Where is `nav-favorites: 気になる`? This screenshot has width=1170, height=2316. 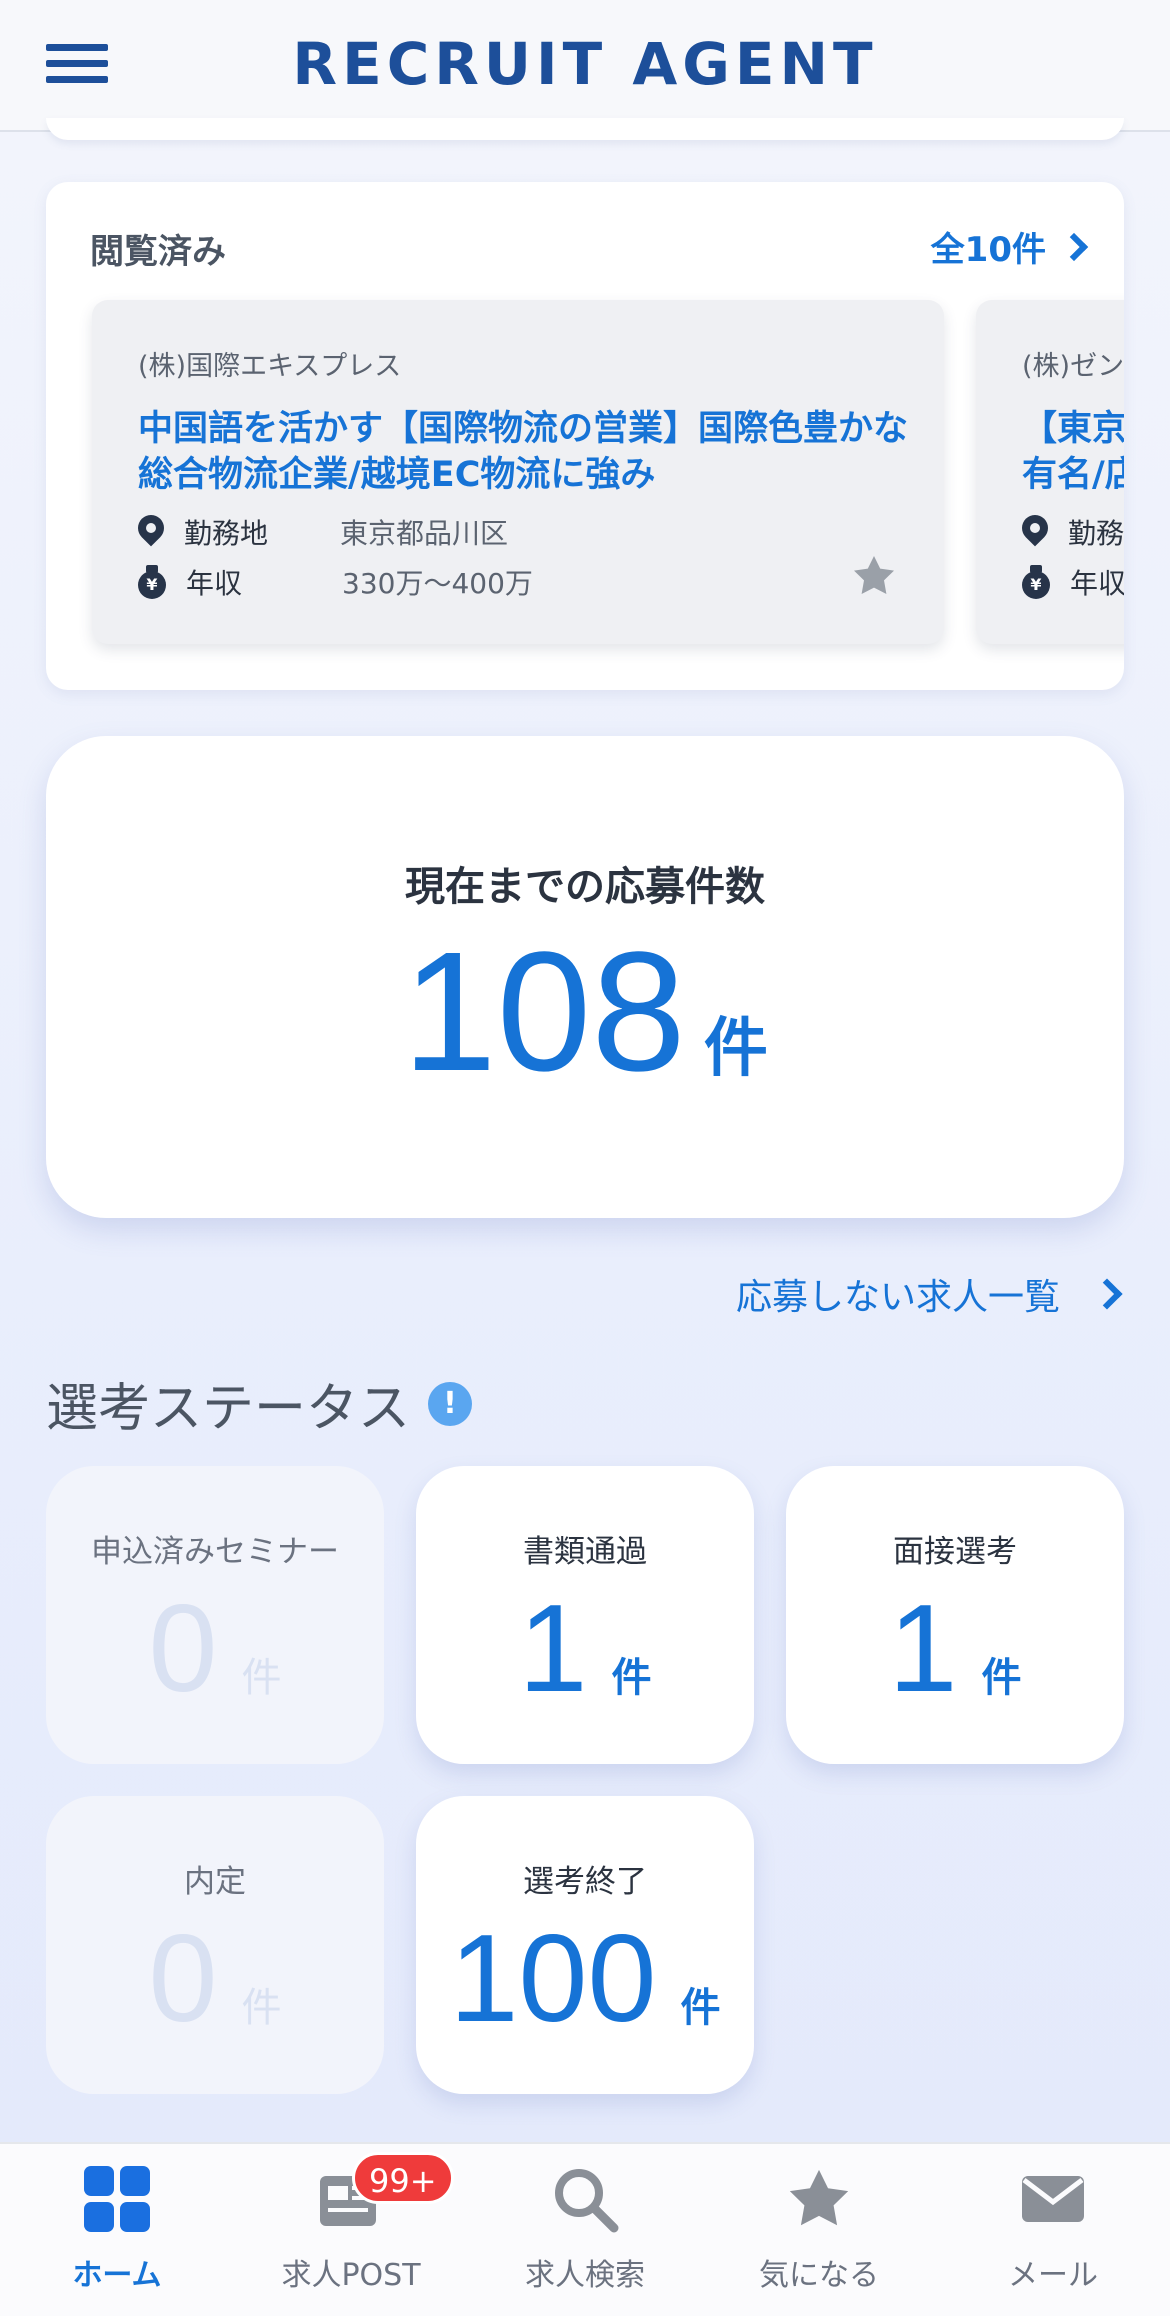
nav-favorites: 気になる is located at coordinates (819, 2230).